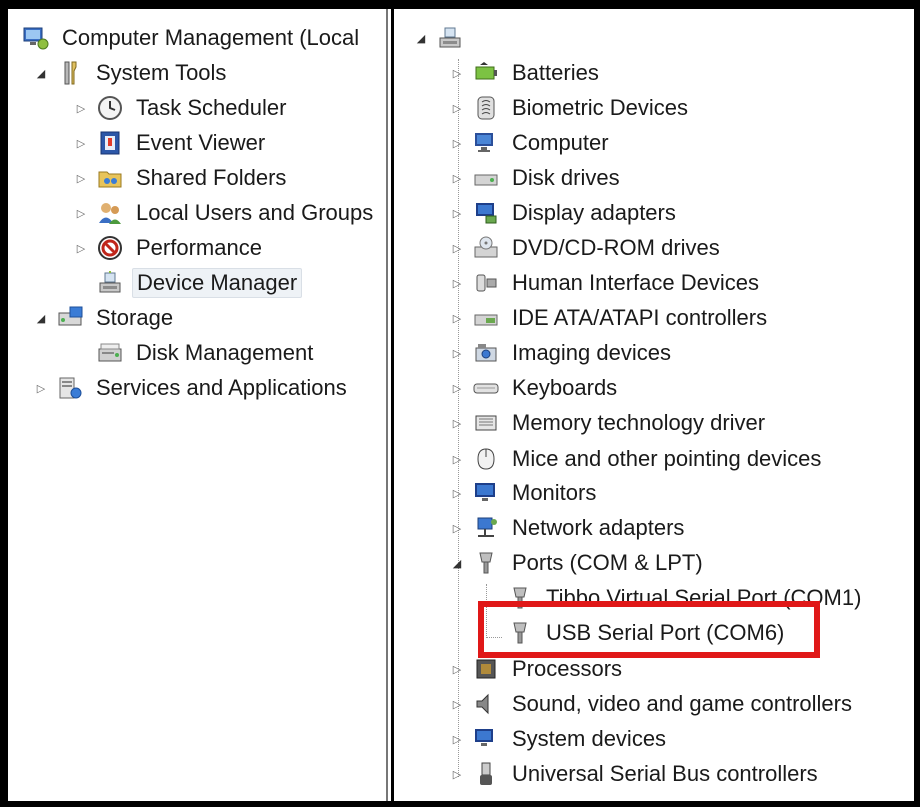 The width and height of the screenshot is (920, 807). I want to click on device-category-batteries: ▷ Batteries, so click(526, 73).